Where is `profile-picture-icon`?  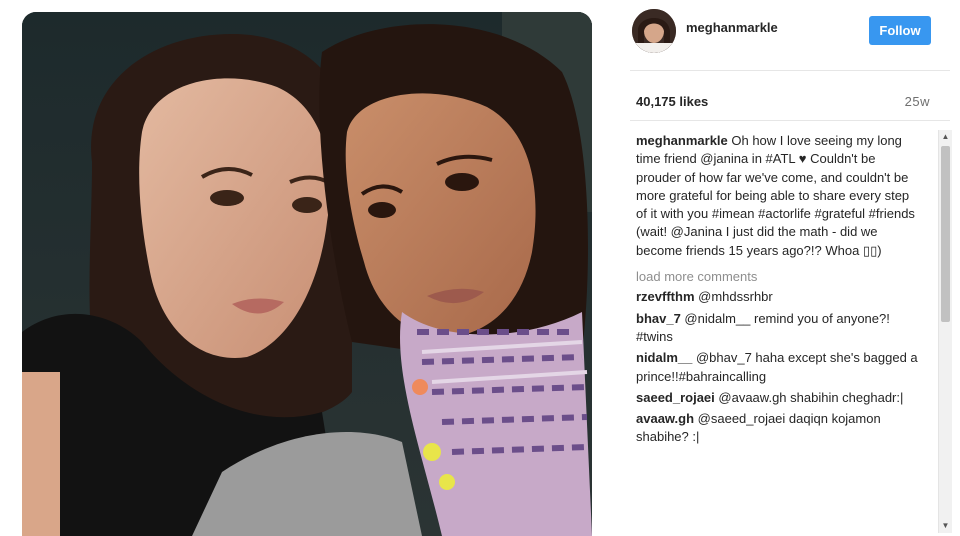 profile-picture-icon is located at coordinates (654, 31).